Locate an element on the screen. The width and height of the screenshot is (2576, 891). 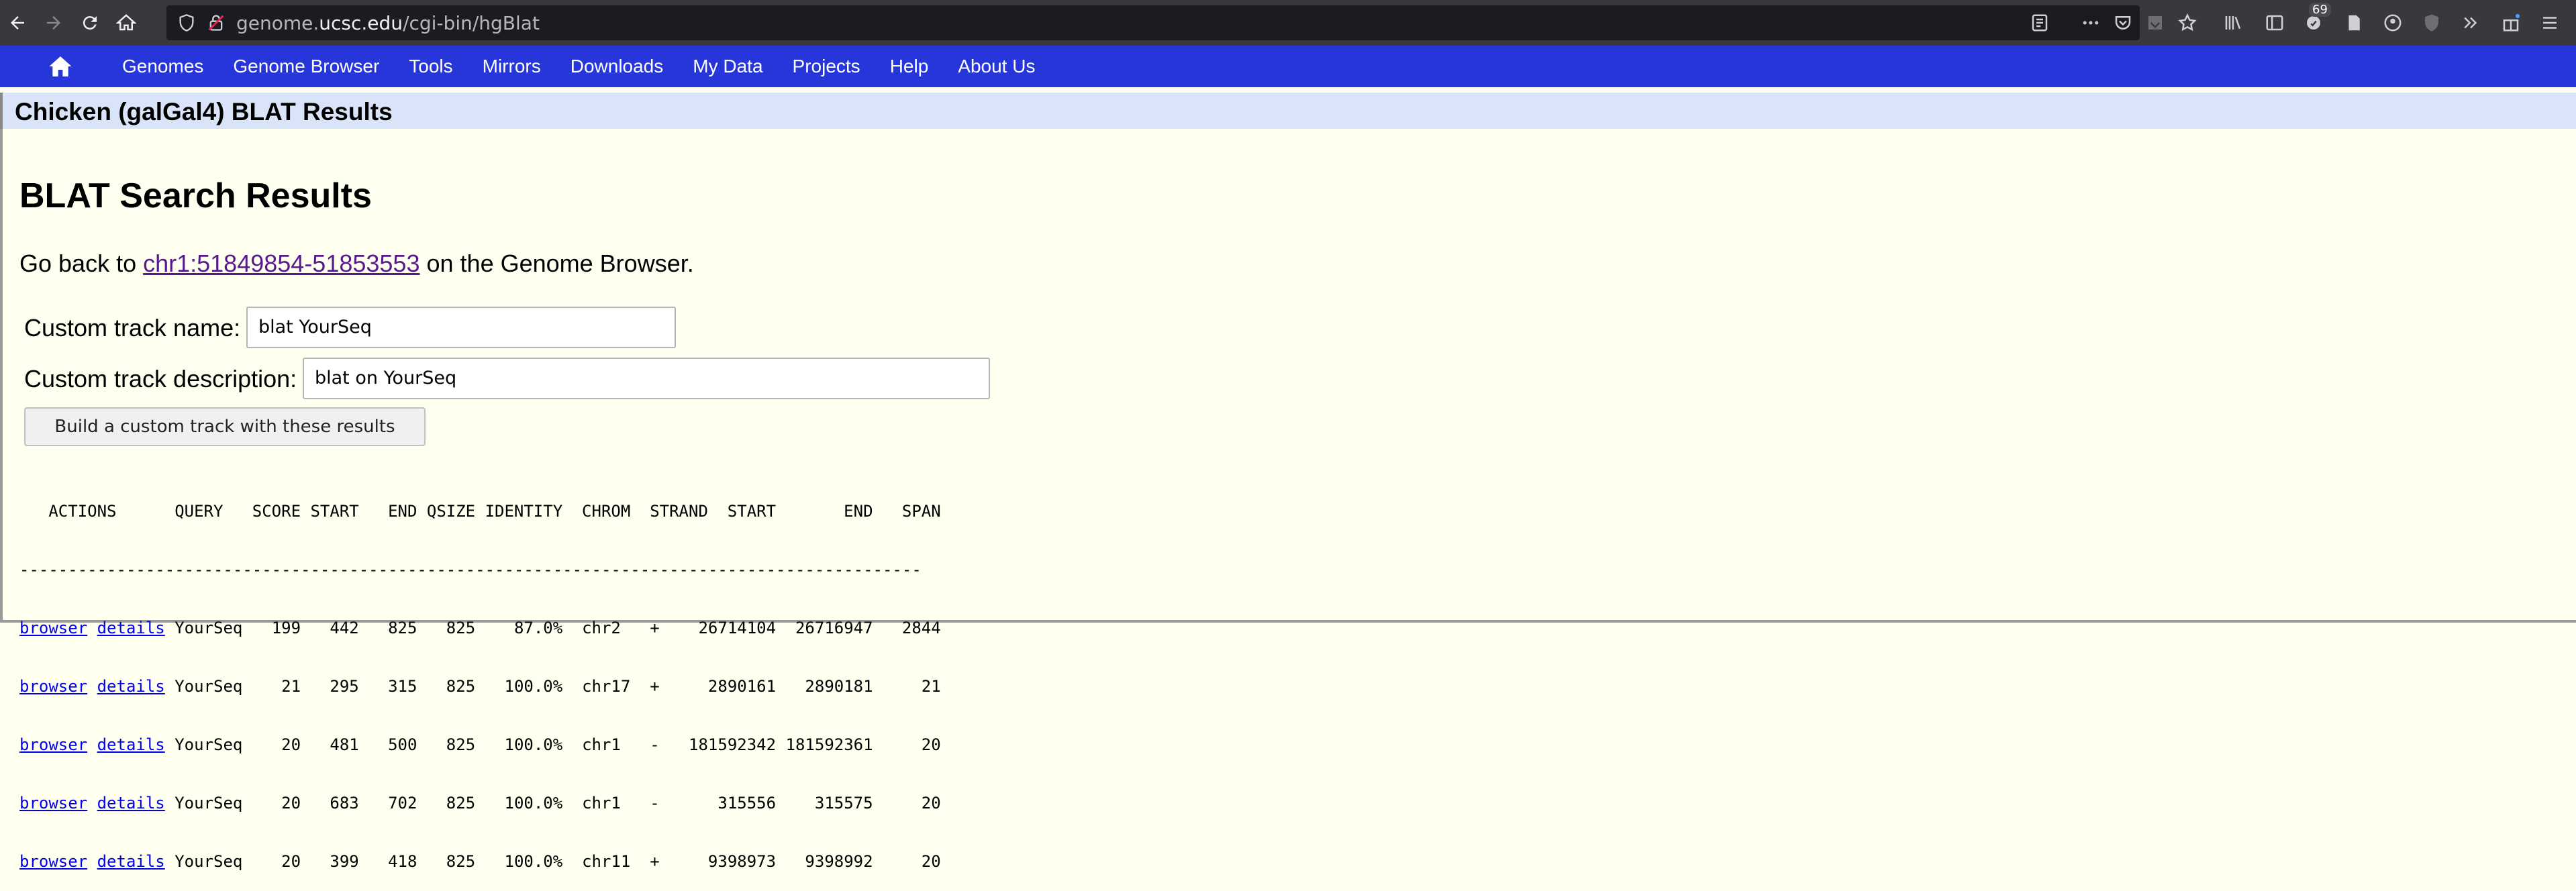
track-description-input: blat on YourSeq is located at coordinates (646, 379).